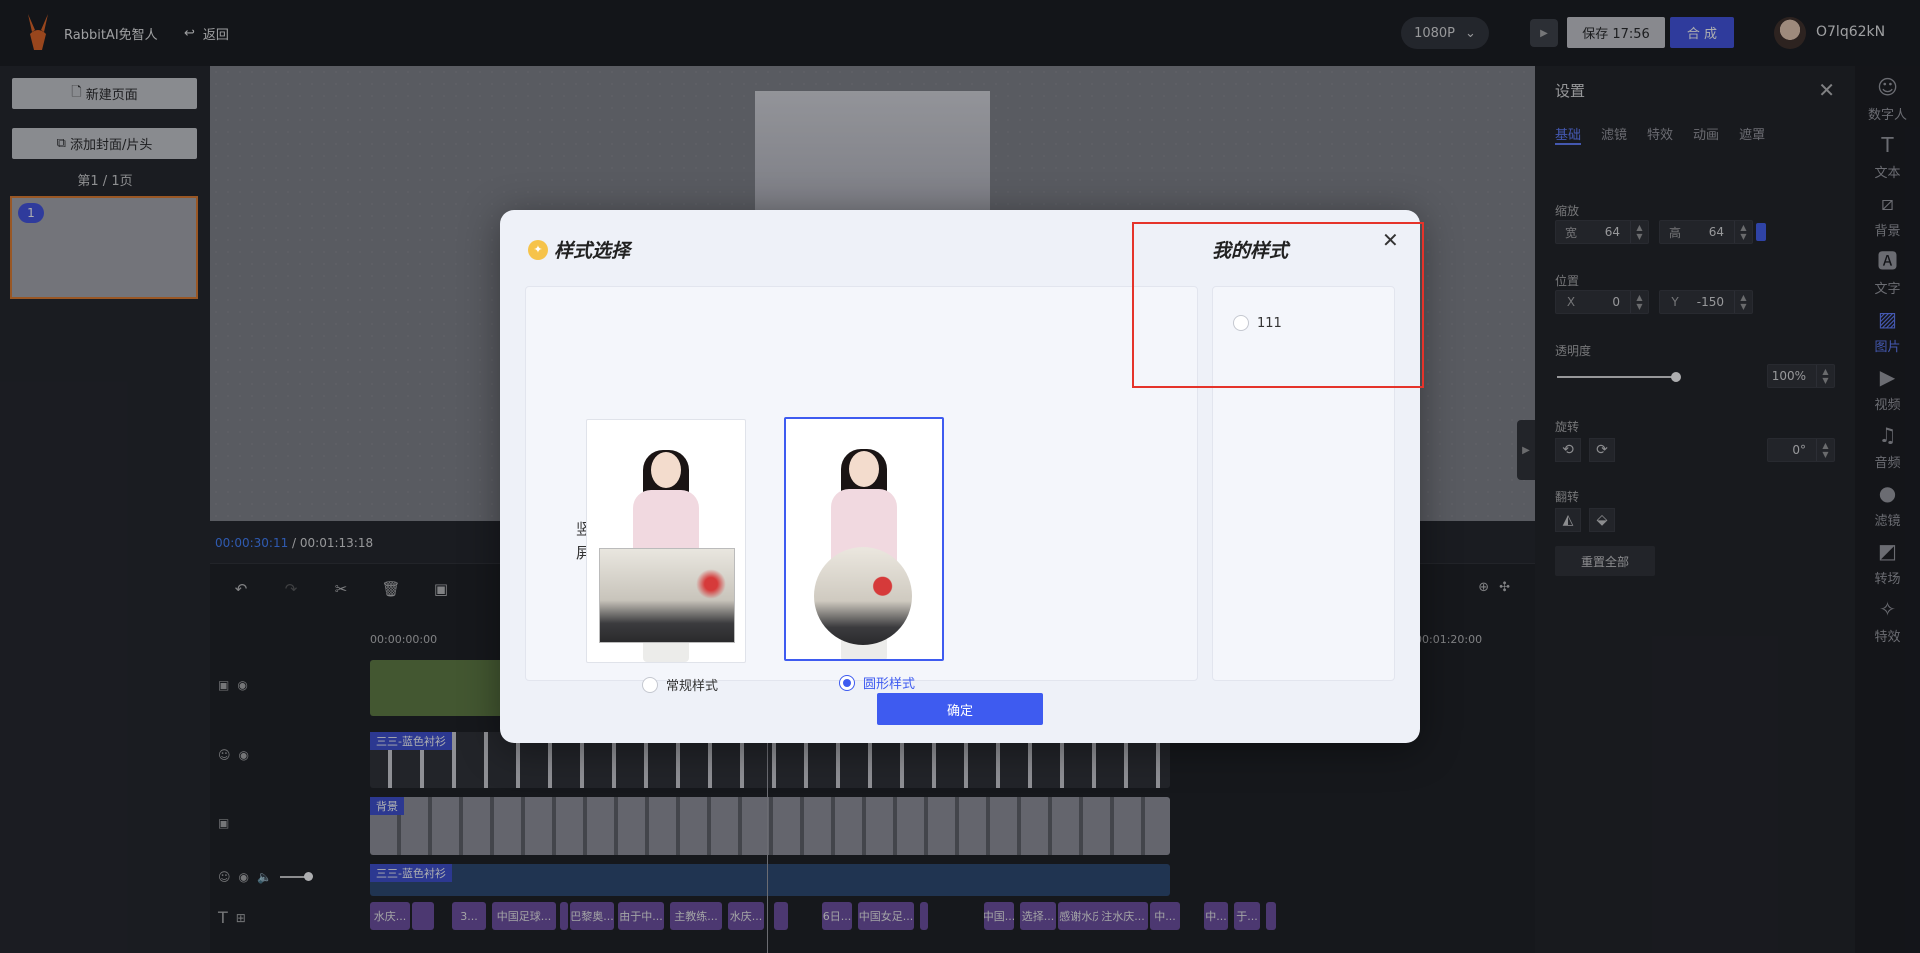 Image resolution: width=1920 pixels, height=953 pixels. What do you see at coordinates (847, 682) in the screenshot?
I see `radio-button-selected` at bounding box center [847, 682].